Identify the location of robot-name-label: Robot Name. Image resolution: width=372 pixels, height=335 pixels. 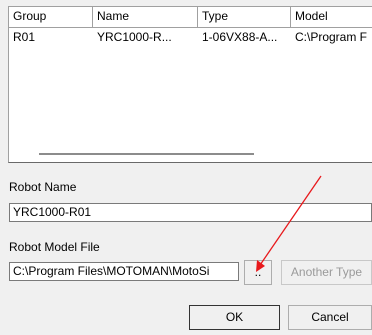
(43, 187).